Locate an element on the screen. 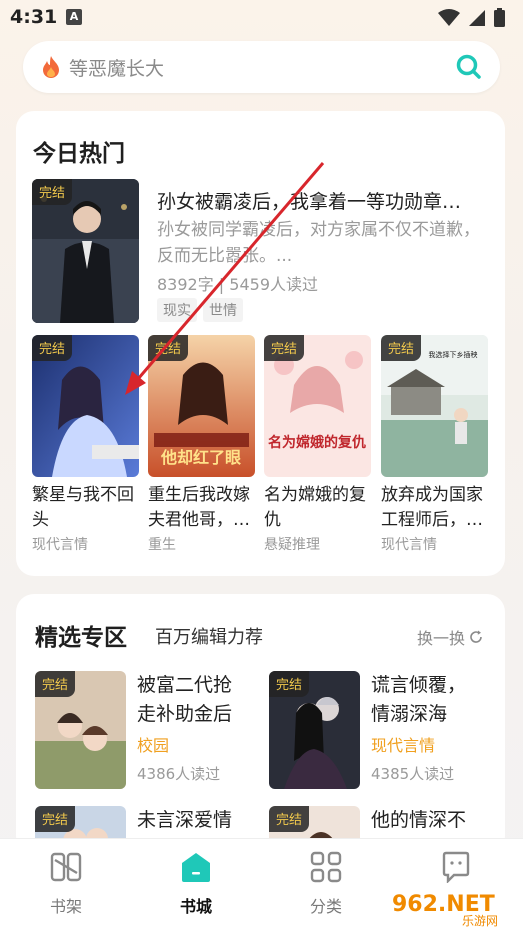 The image size is (523, 931). watermark-logo: 962.NET 乐游网 is located at coordinates (451, 906).